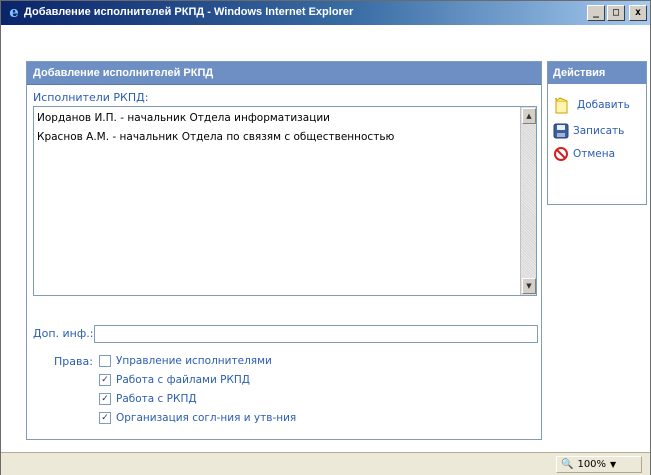 Image resolution: width=651 pixels, height=475 pixels. What do you see at coordinates (561, 154) in the screenshot?
I see `cancel-icon` at bounding box center [561, 154].